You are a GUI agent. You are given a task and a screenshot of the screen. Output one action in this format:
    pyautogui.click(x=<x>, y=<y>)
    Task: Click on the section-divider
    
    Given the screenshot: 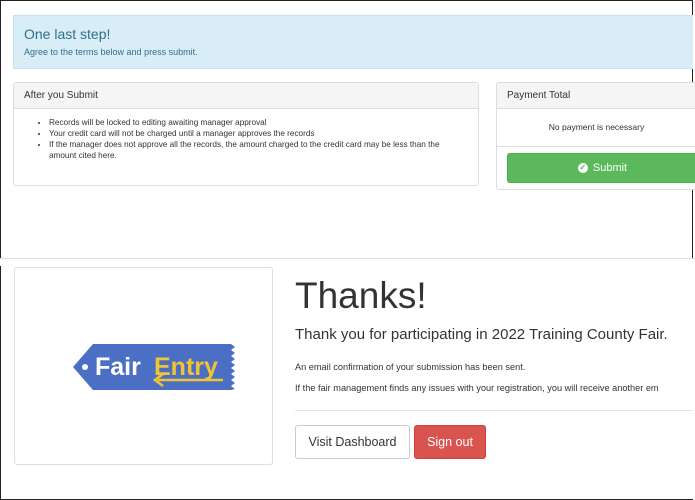 What is the action you would take?
    pyautogui.click(x=347, y=262)
    